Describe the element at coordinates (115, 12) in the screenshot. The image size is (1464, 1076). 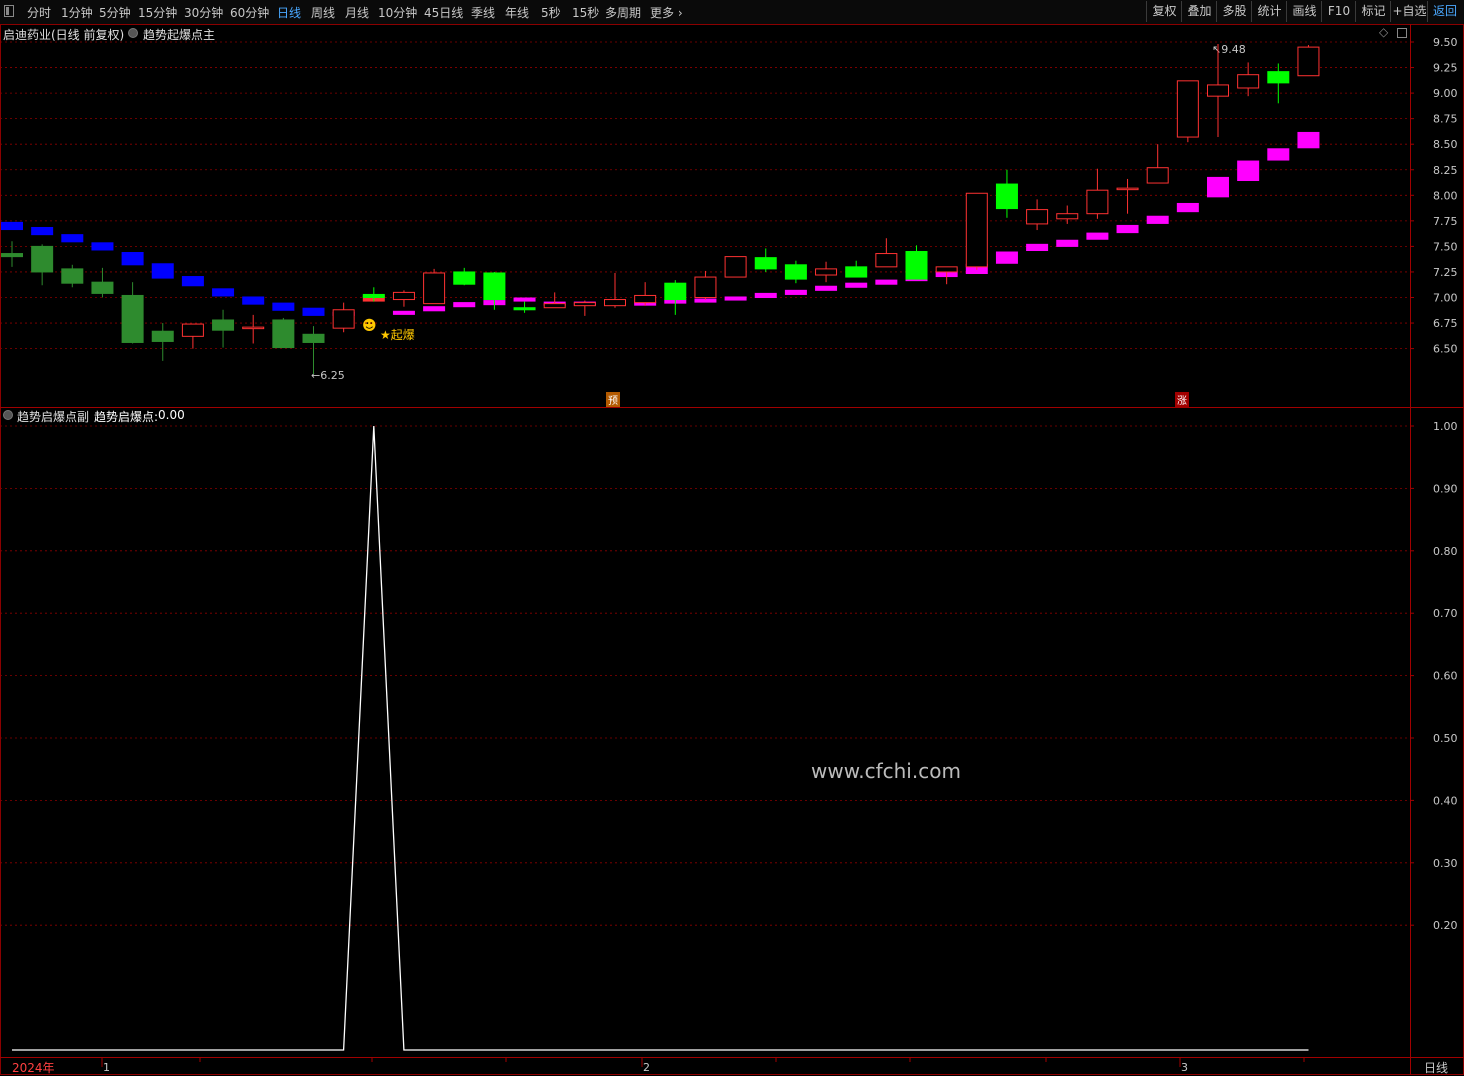
I see `period-tab-2: 5分钟` at that location.